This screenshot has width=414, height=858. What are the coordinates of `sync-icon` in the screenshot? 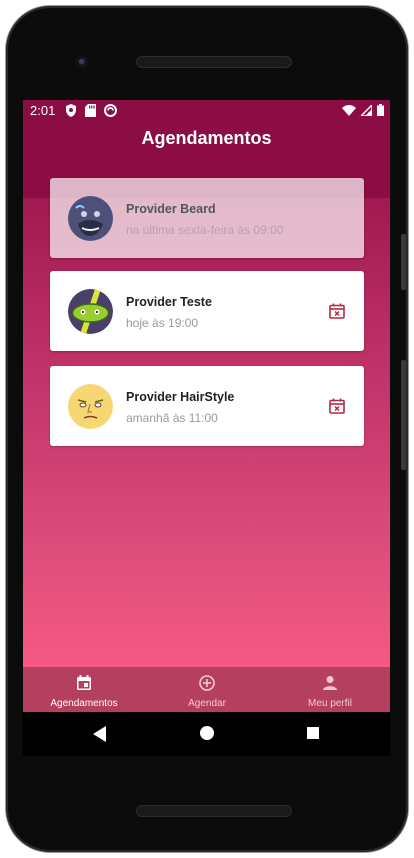 It's located at (110, 110).